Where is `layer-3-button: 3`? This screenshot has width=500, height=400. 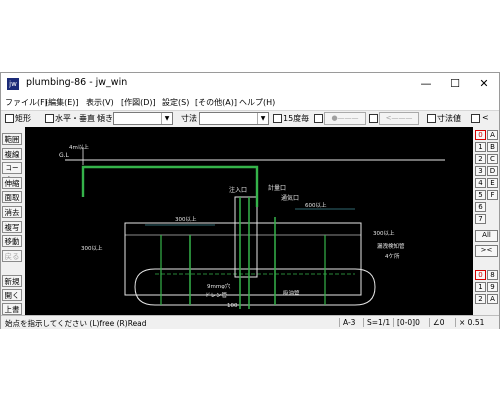
layer-3-button: 3 is located at coordinates (480, 171).